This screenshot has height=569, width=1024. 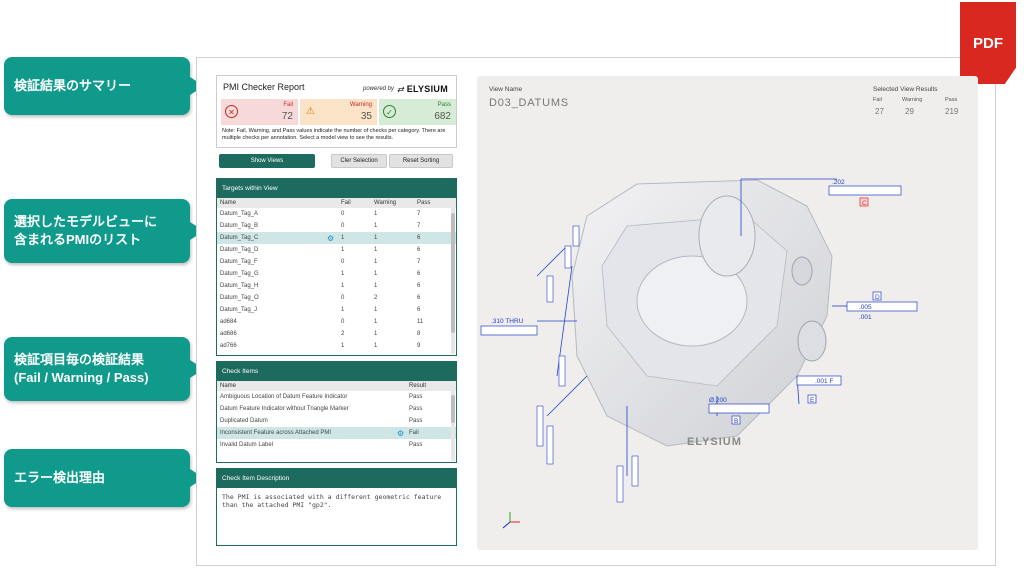 What do you see at coordinates (239, 226) in the screenshot?
I see `cell-name: Datum_Tag_B` at bounding box center [239, 226].